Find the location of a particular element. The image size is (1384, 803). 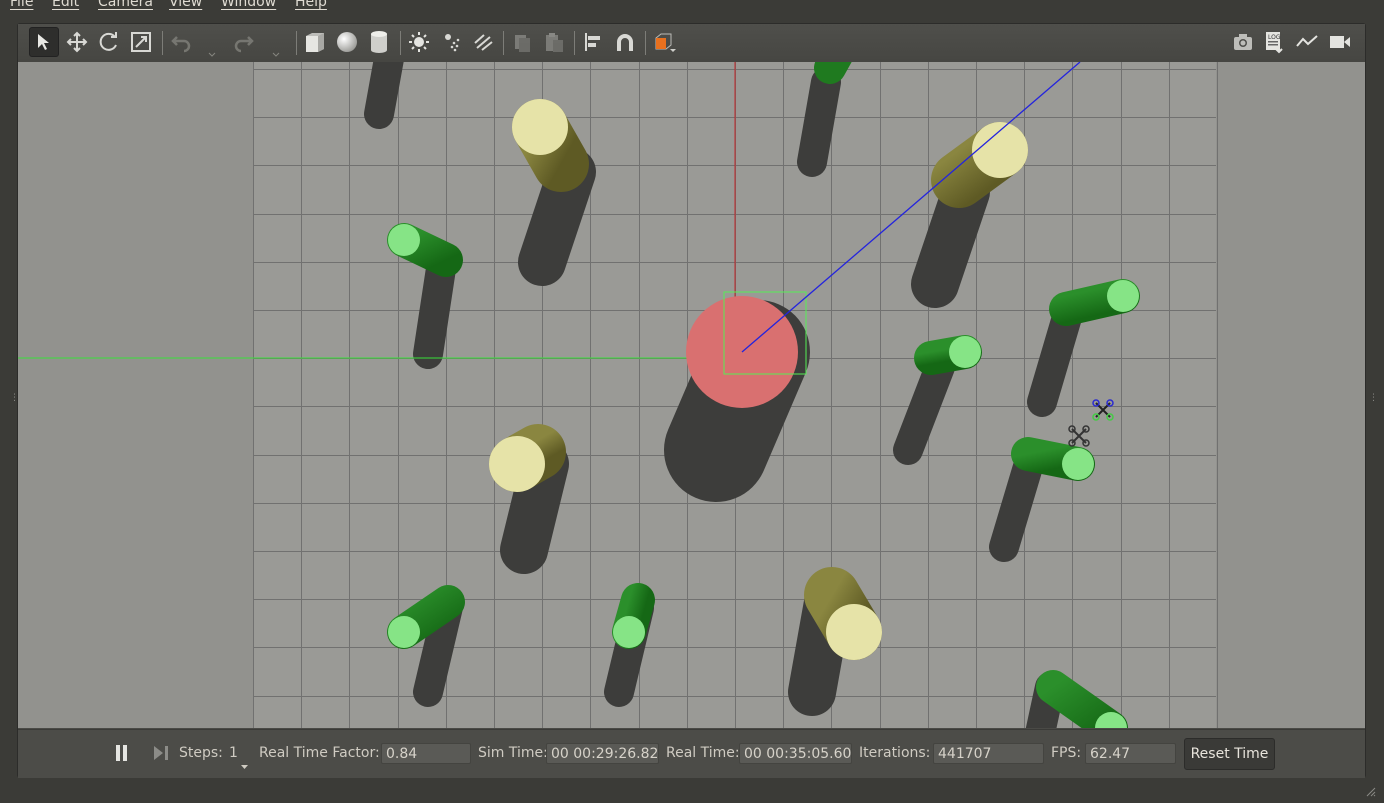

menu-help: Help is located at coordinates (311, 5).